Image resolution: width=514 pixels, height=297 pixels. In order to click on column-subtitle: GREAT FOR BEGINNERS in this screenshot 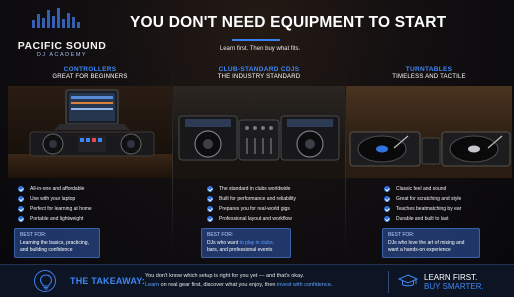, I will do `click(90, 77)`.